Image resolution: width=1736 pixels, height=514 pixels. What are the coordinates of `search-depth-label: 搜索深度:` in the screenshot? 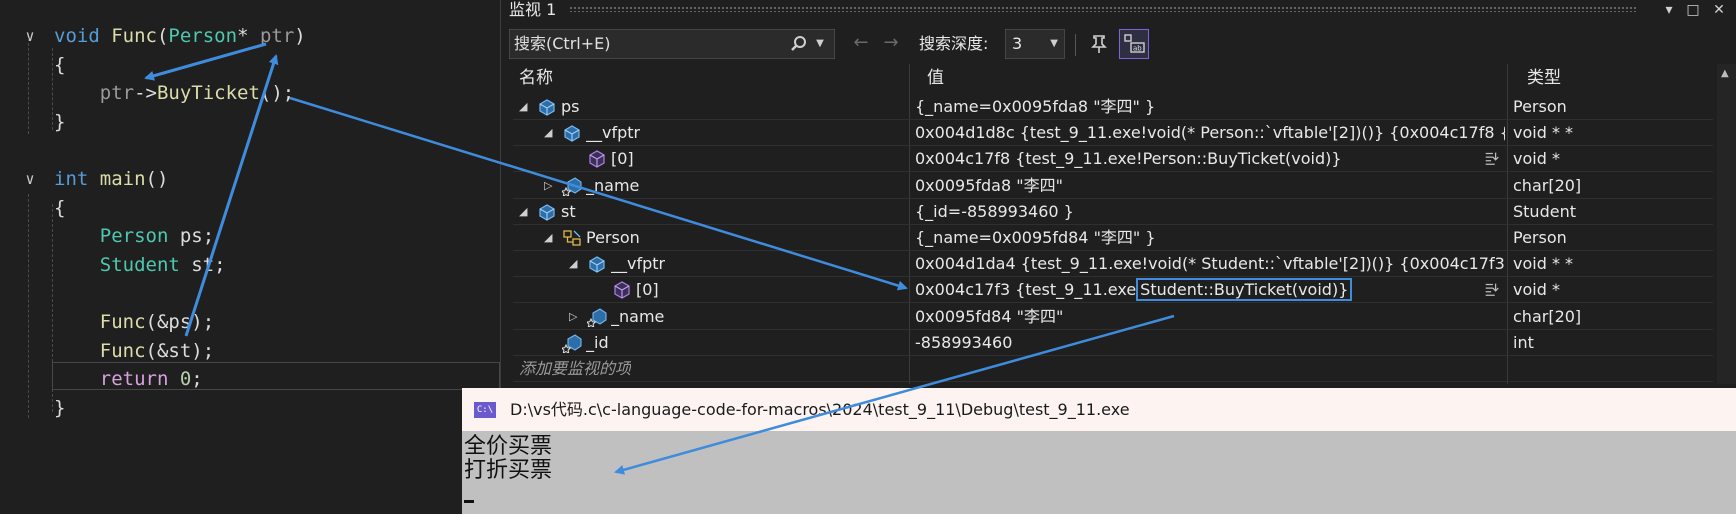 It's located at (954, 43).